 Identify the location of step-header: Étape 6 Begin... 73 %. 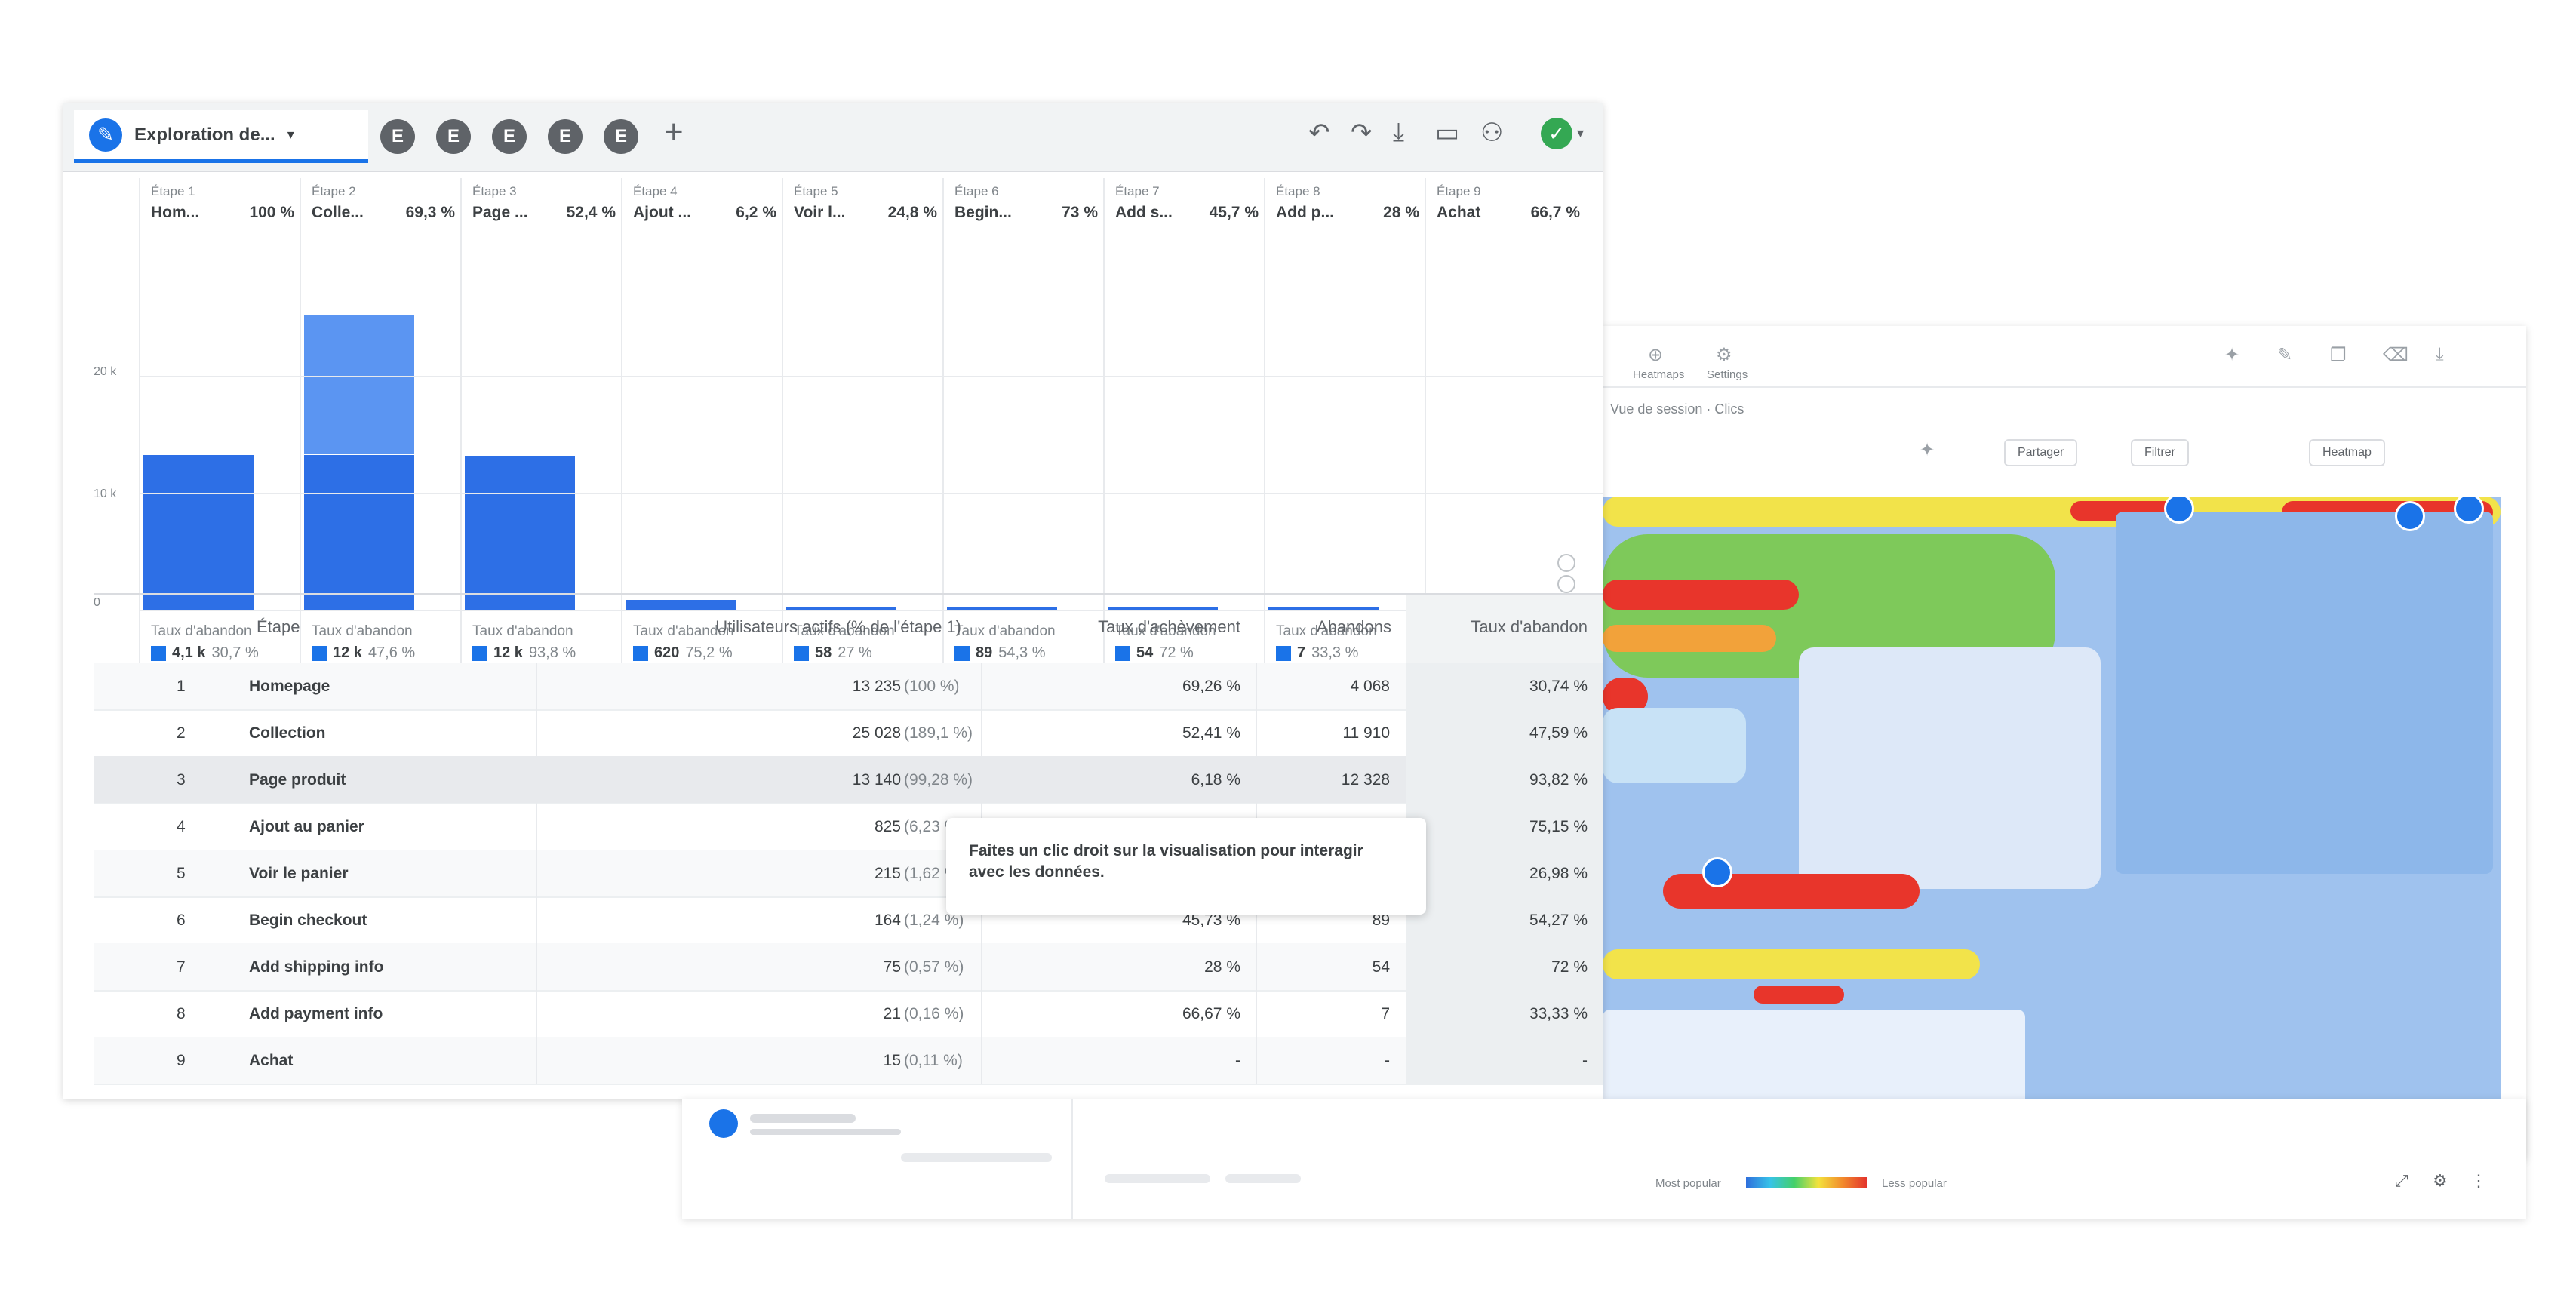
(1026, 203).